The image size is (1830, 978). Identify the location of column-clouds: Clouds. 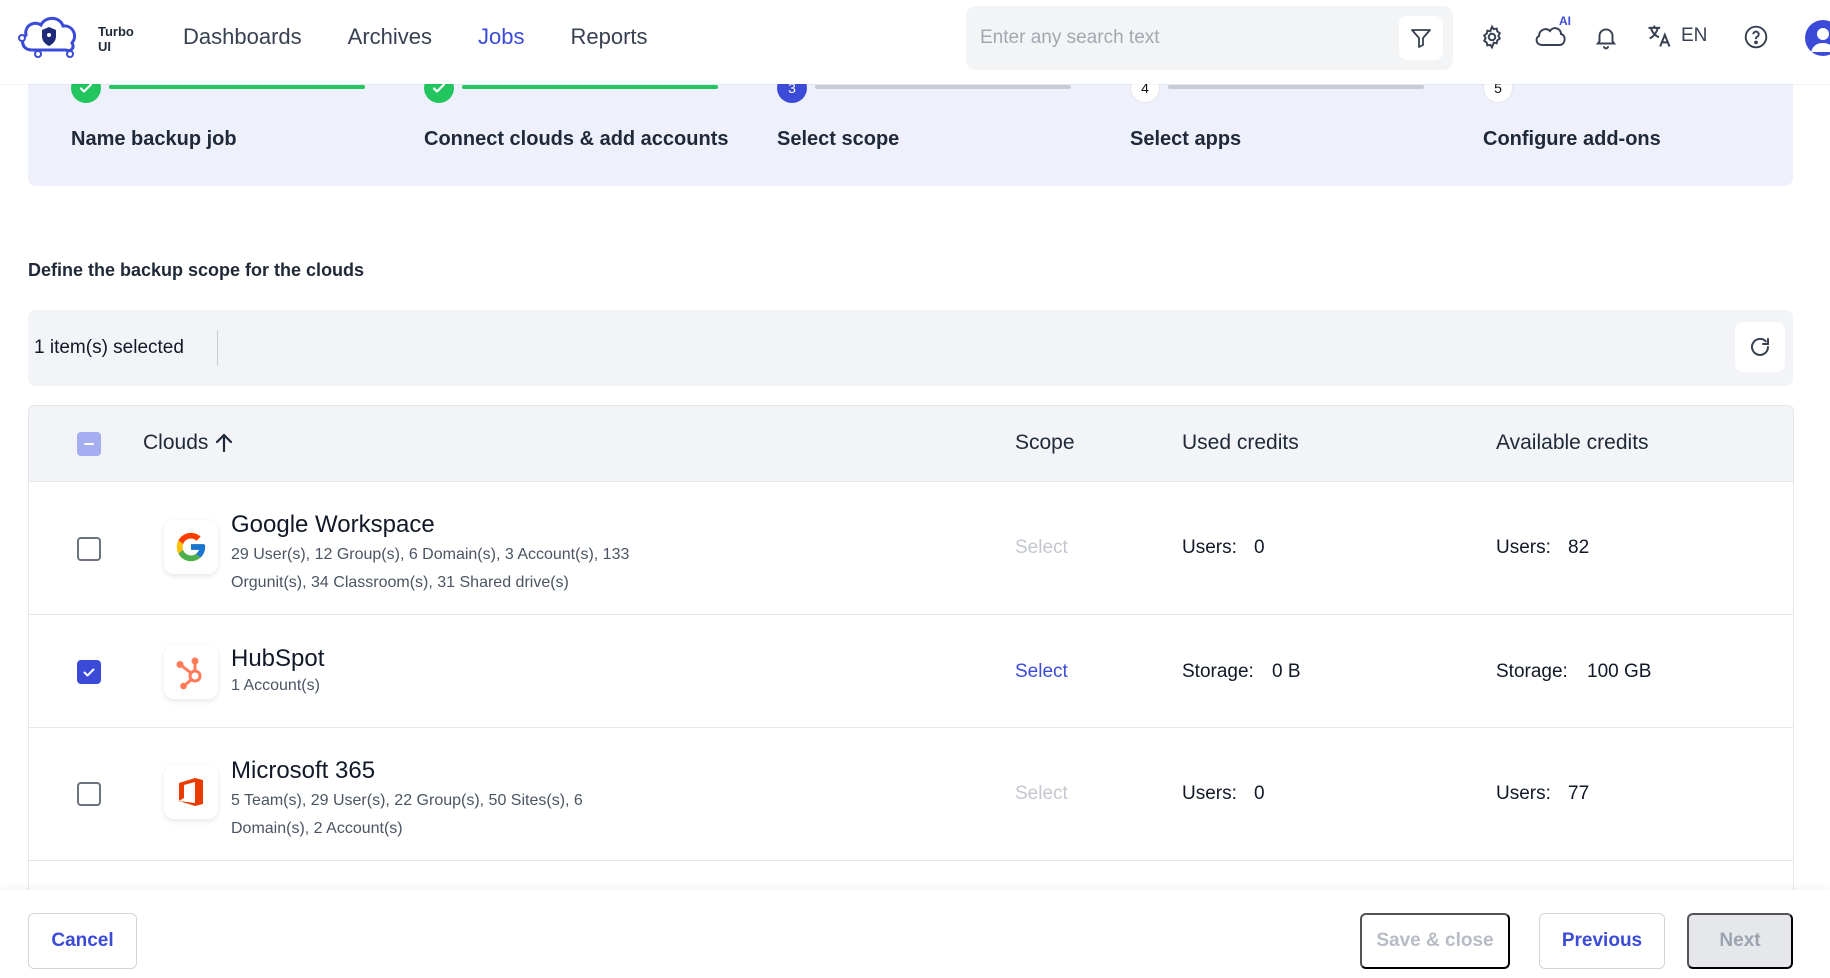
(189, 443).